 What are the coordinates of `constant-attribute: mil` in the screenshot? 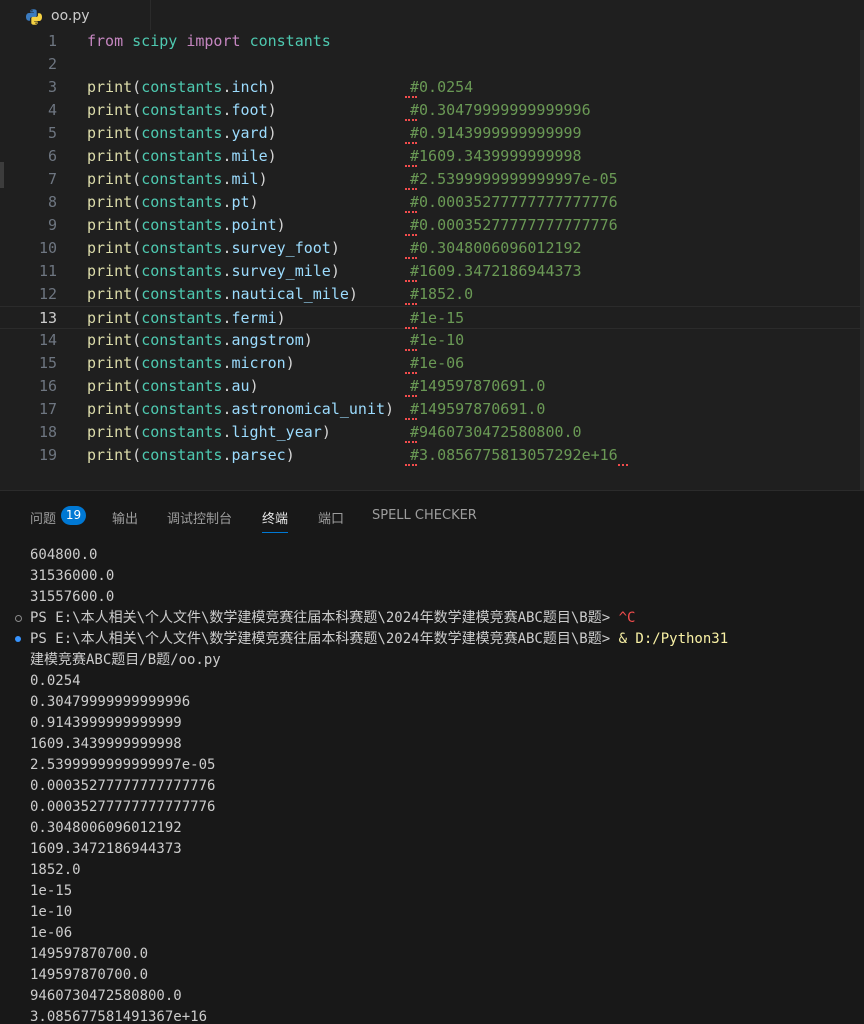 It's located at (245, 179).